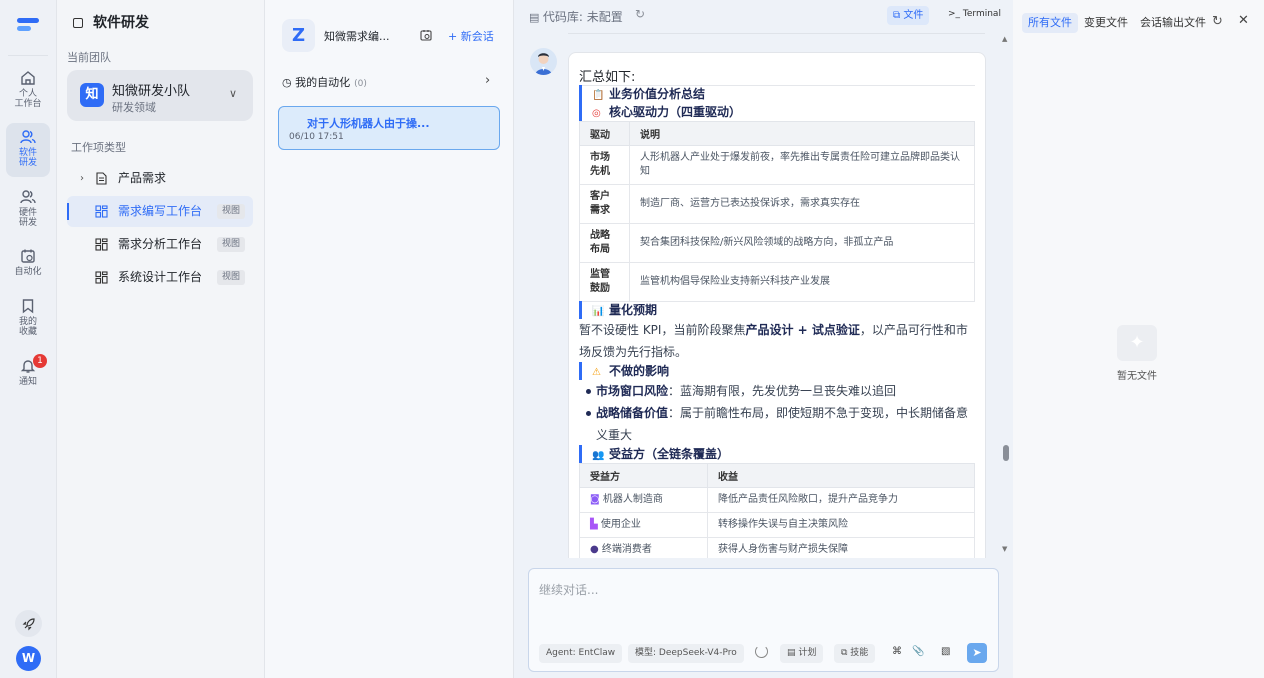 The image size is (1264, 678). What do you see at coordinates (111, 22) in the screenshot?
I see `sidebar-header: 软件研发` at bounding box center [111, 22].